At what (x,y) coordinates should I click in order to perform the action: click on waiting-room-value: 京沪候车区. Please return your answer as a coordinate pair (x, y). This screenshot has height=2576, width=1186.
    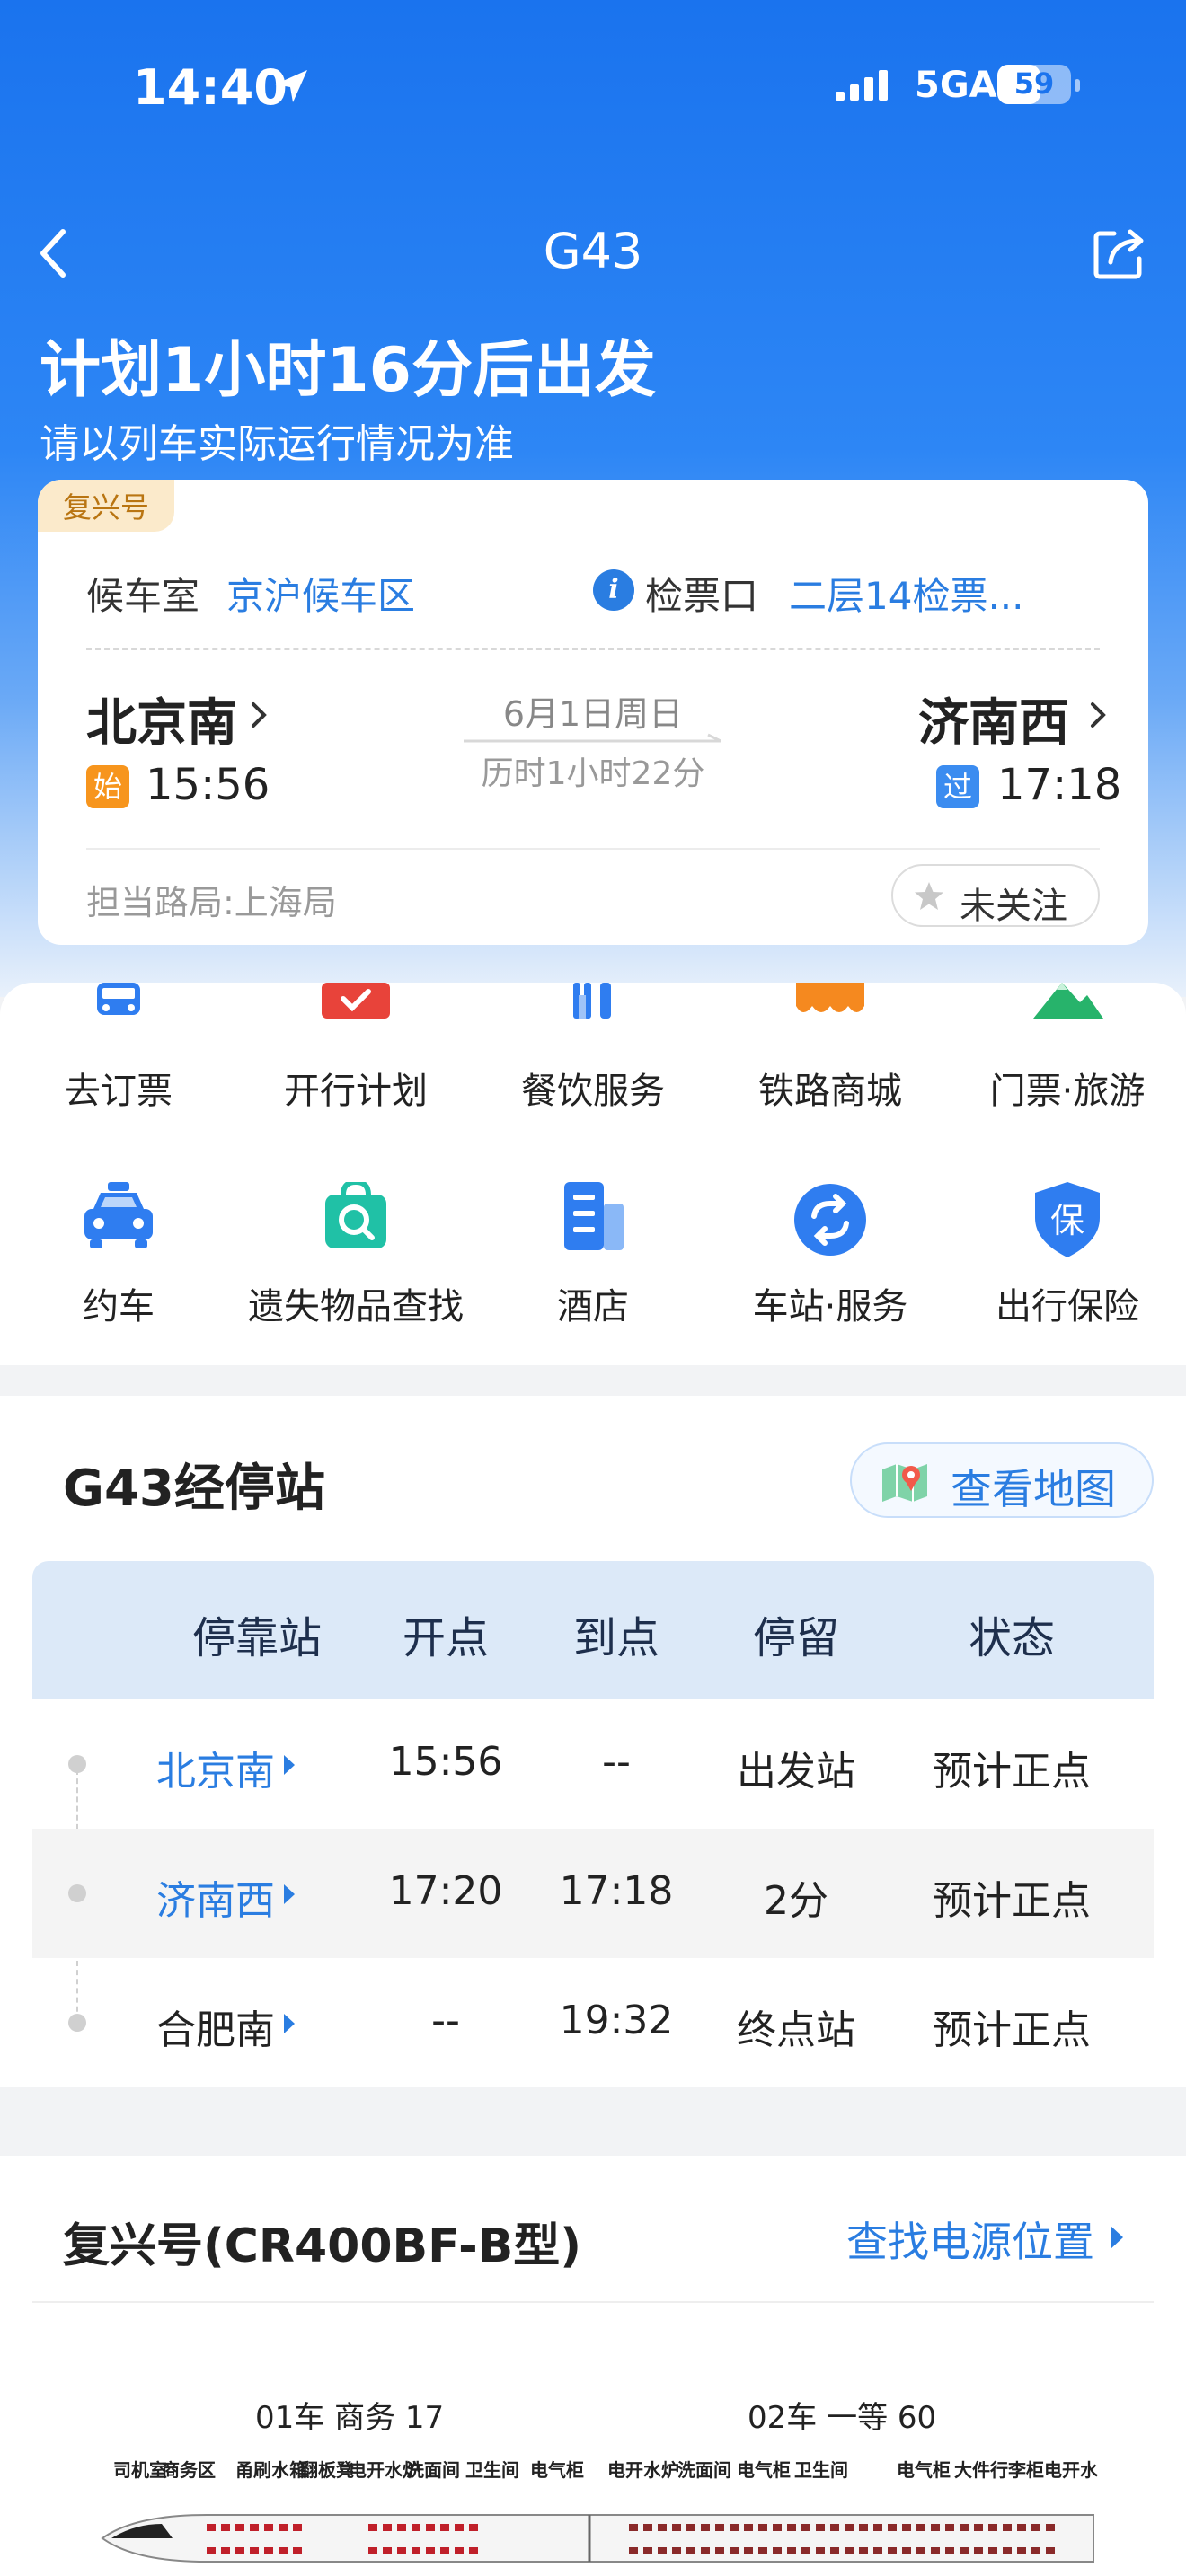
    Looking at the image, I should click on (320, 593).